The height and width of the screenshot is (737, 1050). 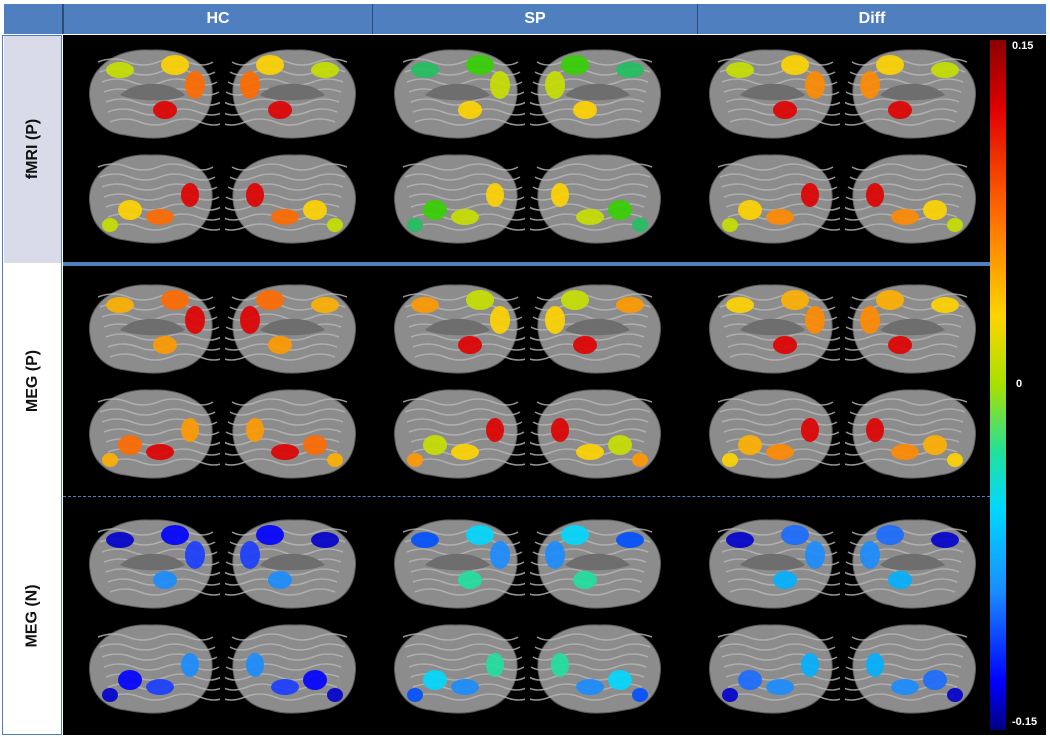 I want to click on column-header-sp: SP, so click(x=534, y=19).